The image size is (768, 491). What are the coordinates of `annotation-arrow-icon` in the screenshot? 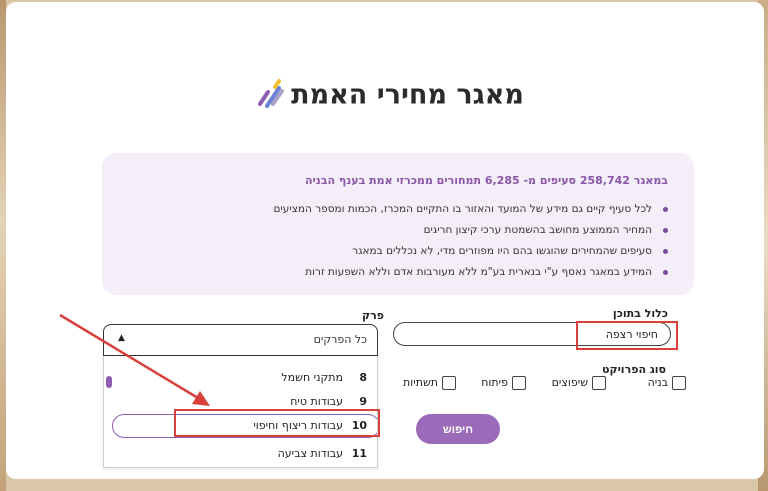 It's located at (134, 359).